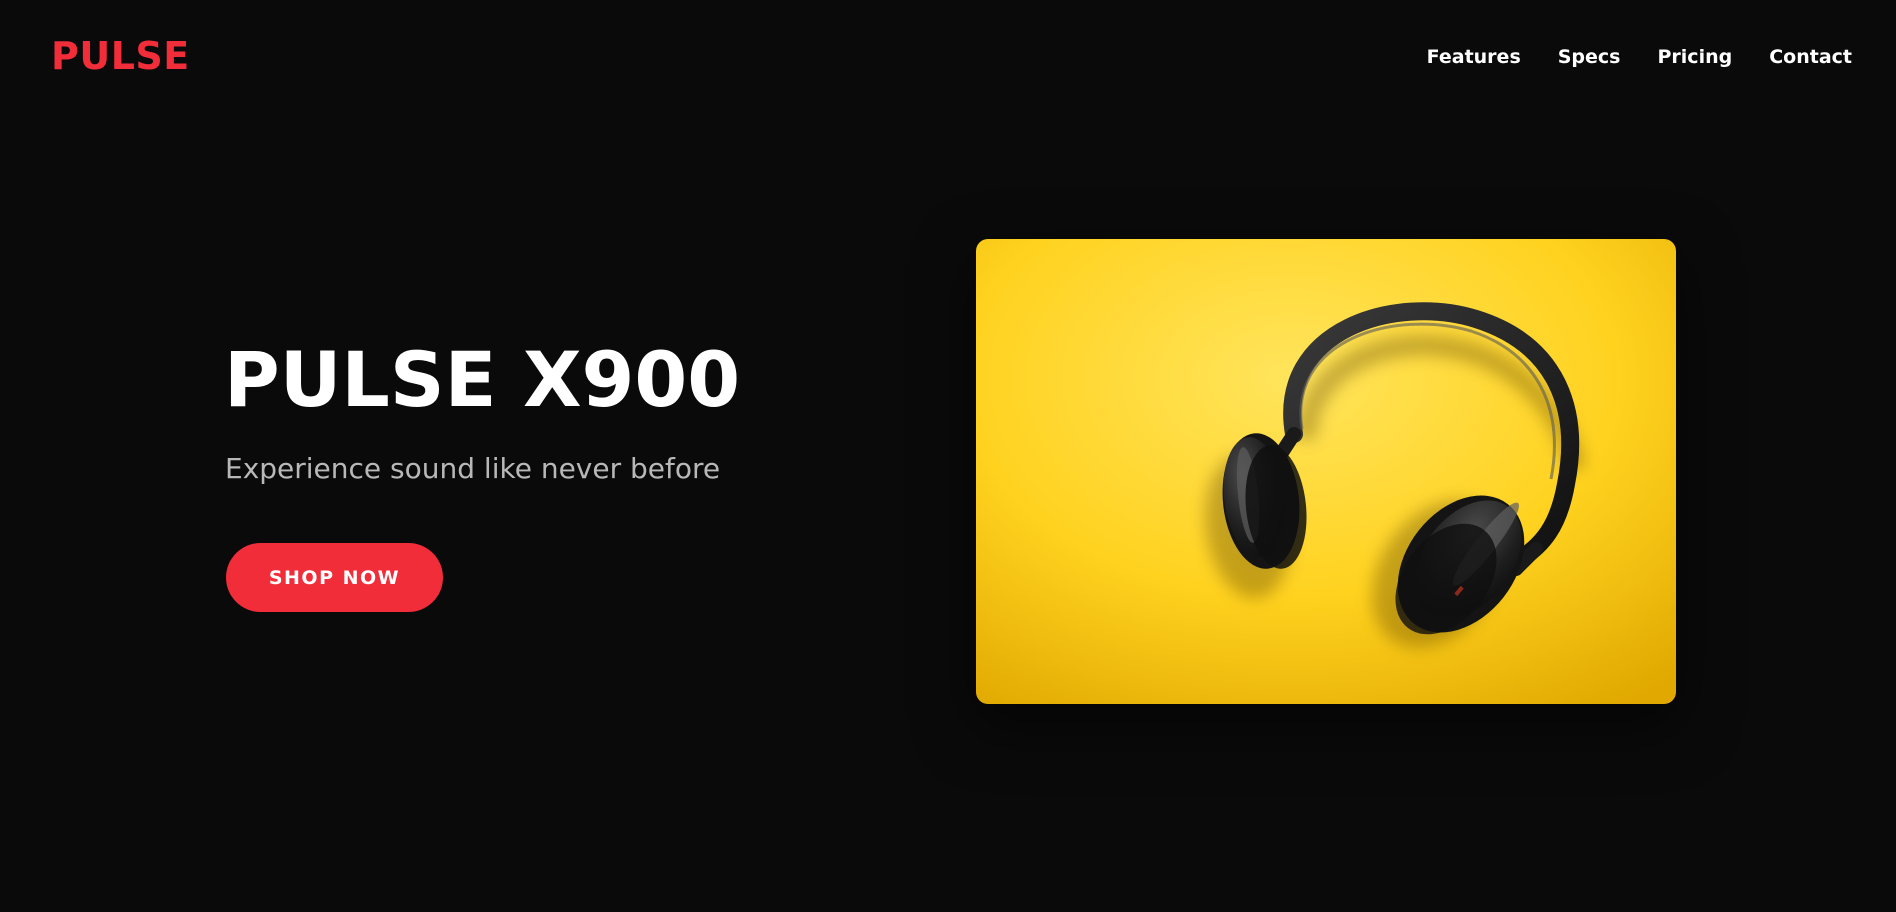 The image size is (1896, 912). Describe the element at coordinates (1589, 57) in the screenshot. I see `nav-link-specs: Specs` at that location.